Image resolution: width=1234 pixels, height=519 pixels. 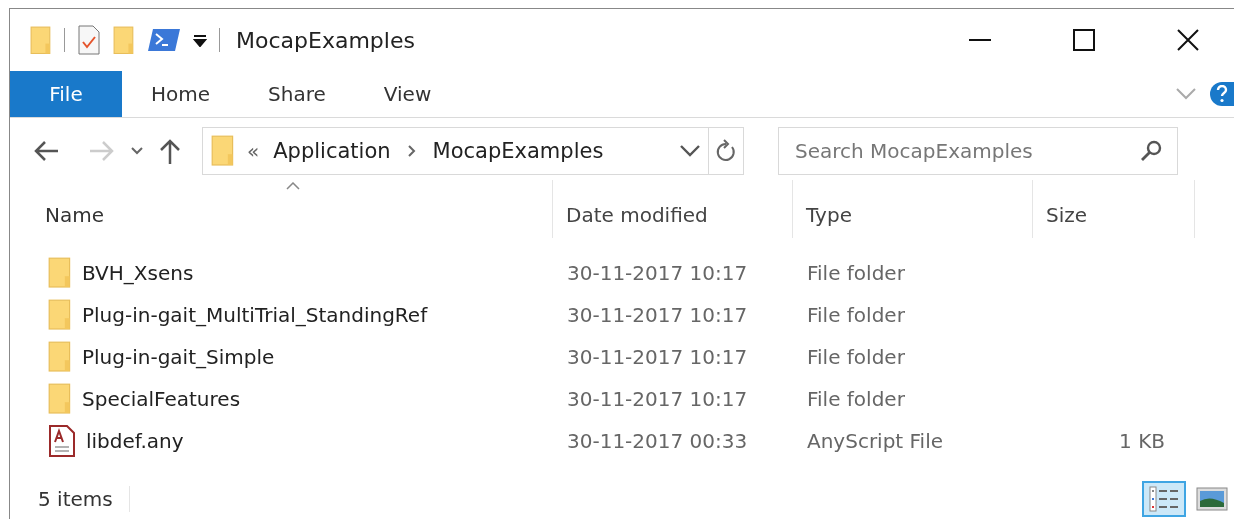 What do you see at coordinates (135, 441) in the screenshot?
I see `file-name: libdef.any` at bounding box center [135, 441].